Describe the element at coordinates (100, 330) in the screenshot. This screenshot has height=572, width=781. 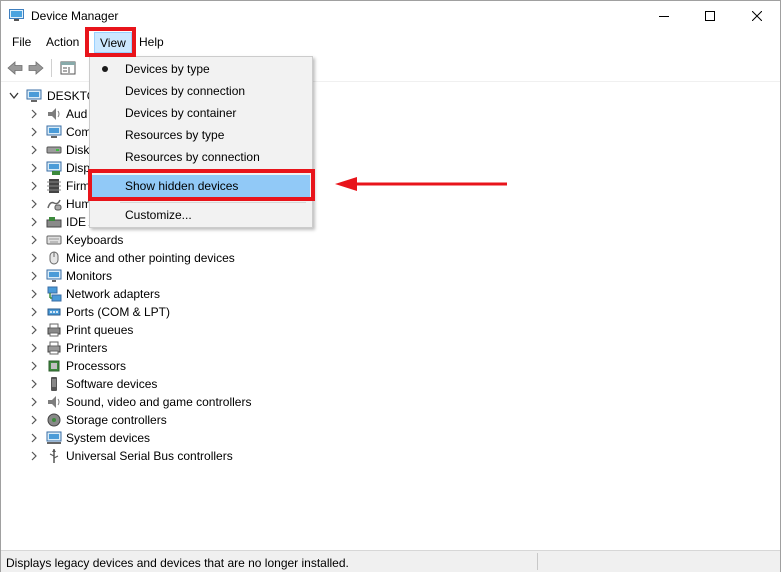
I see `tree-item-label: Print queues` at that location.